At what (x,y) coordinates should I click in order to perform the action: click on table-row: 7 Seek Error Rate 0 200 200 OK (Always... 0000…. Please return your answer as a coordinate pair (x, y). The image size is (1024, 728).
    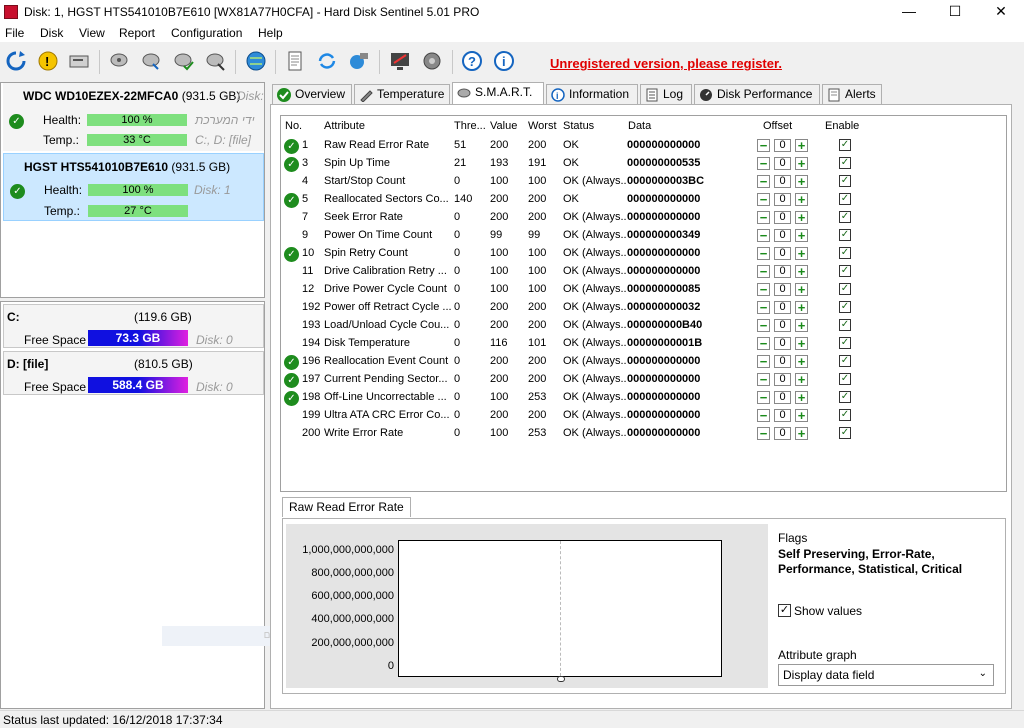
    Looking at the image, I should click on (643, 217).